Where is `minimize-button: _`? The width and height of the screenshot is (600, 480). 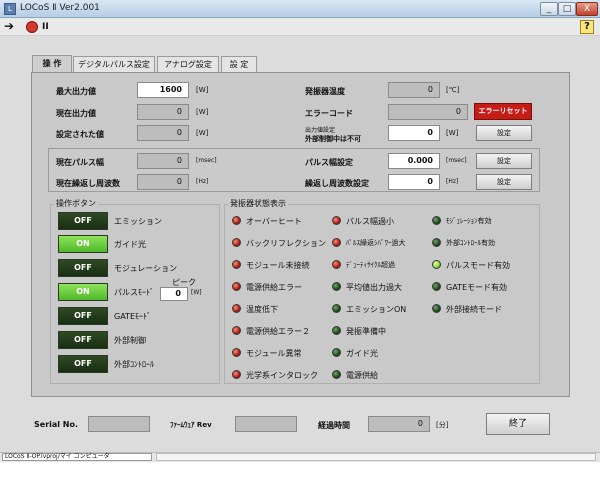 minimize-button: _ is located at coordinates (549, 9).